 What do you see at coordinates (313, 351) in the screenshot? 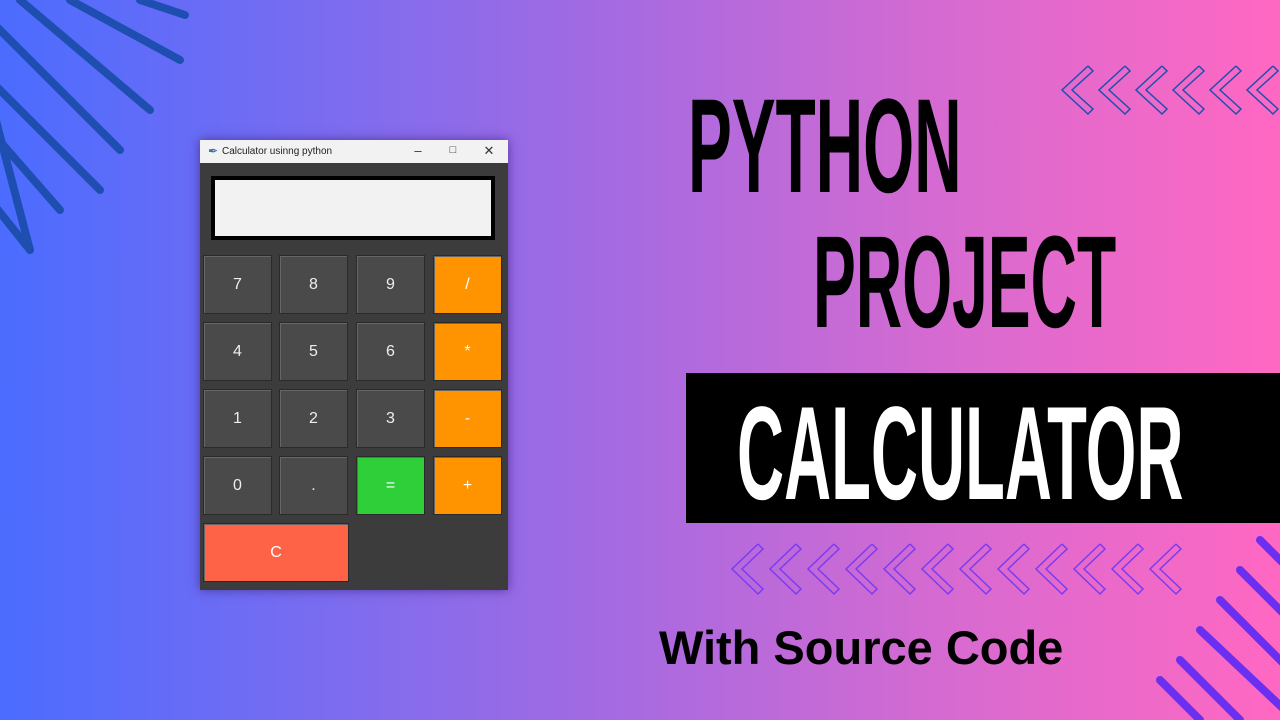
I see `button-5: 5` at bounding box center [313, 351].